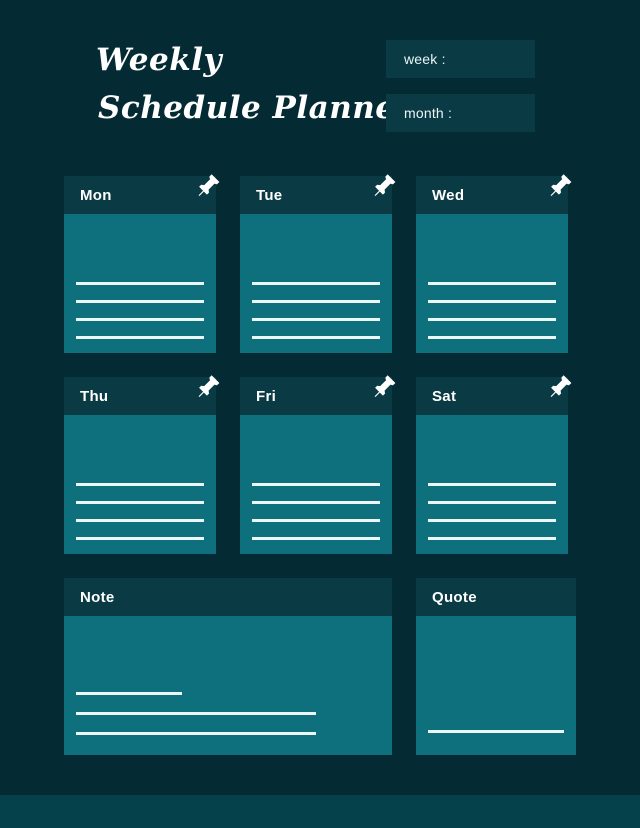  Describe the element at coordinates (97, 597) in the screenshot. I see `note-label: Note` at that location.